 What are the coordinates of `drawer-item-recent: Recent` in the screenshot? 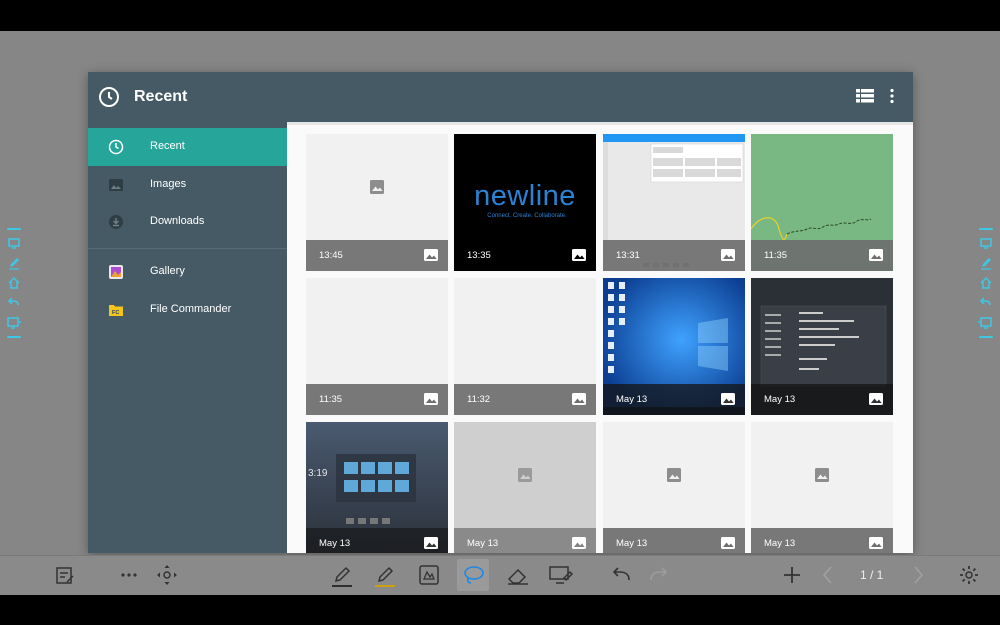 It's located at (187, 147).